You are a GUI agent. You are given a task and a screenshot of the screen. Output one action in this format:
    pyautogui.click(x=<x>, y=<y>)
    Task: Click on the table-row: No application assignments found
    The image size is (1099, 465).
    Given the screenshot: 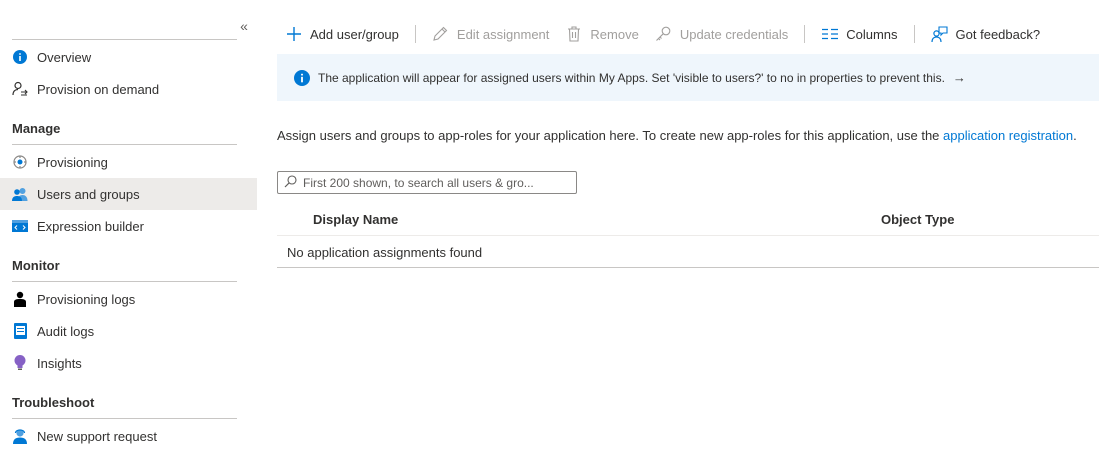 What is the action you would take?
    pyautogui.click(x=688, y=252)
    